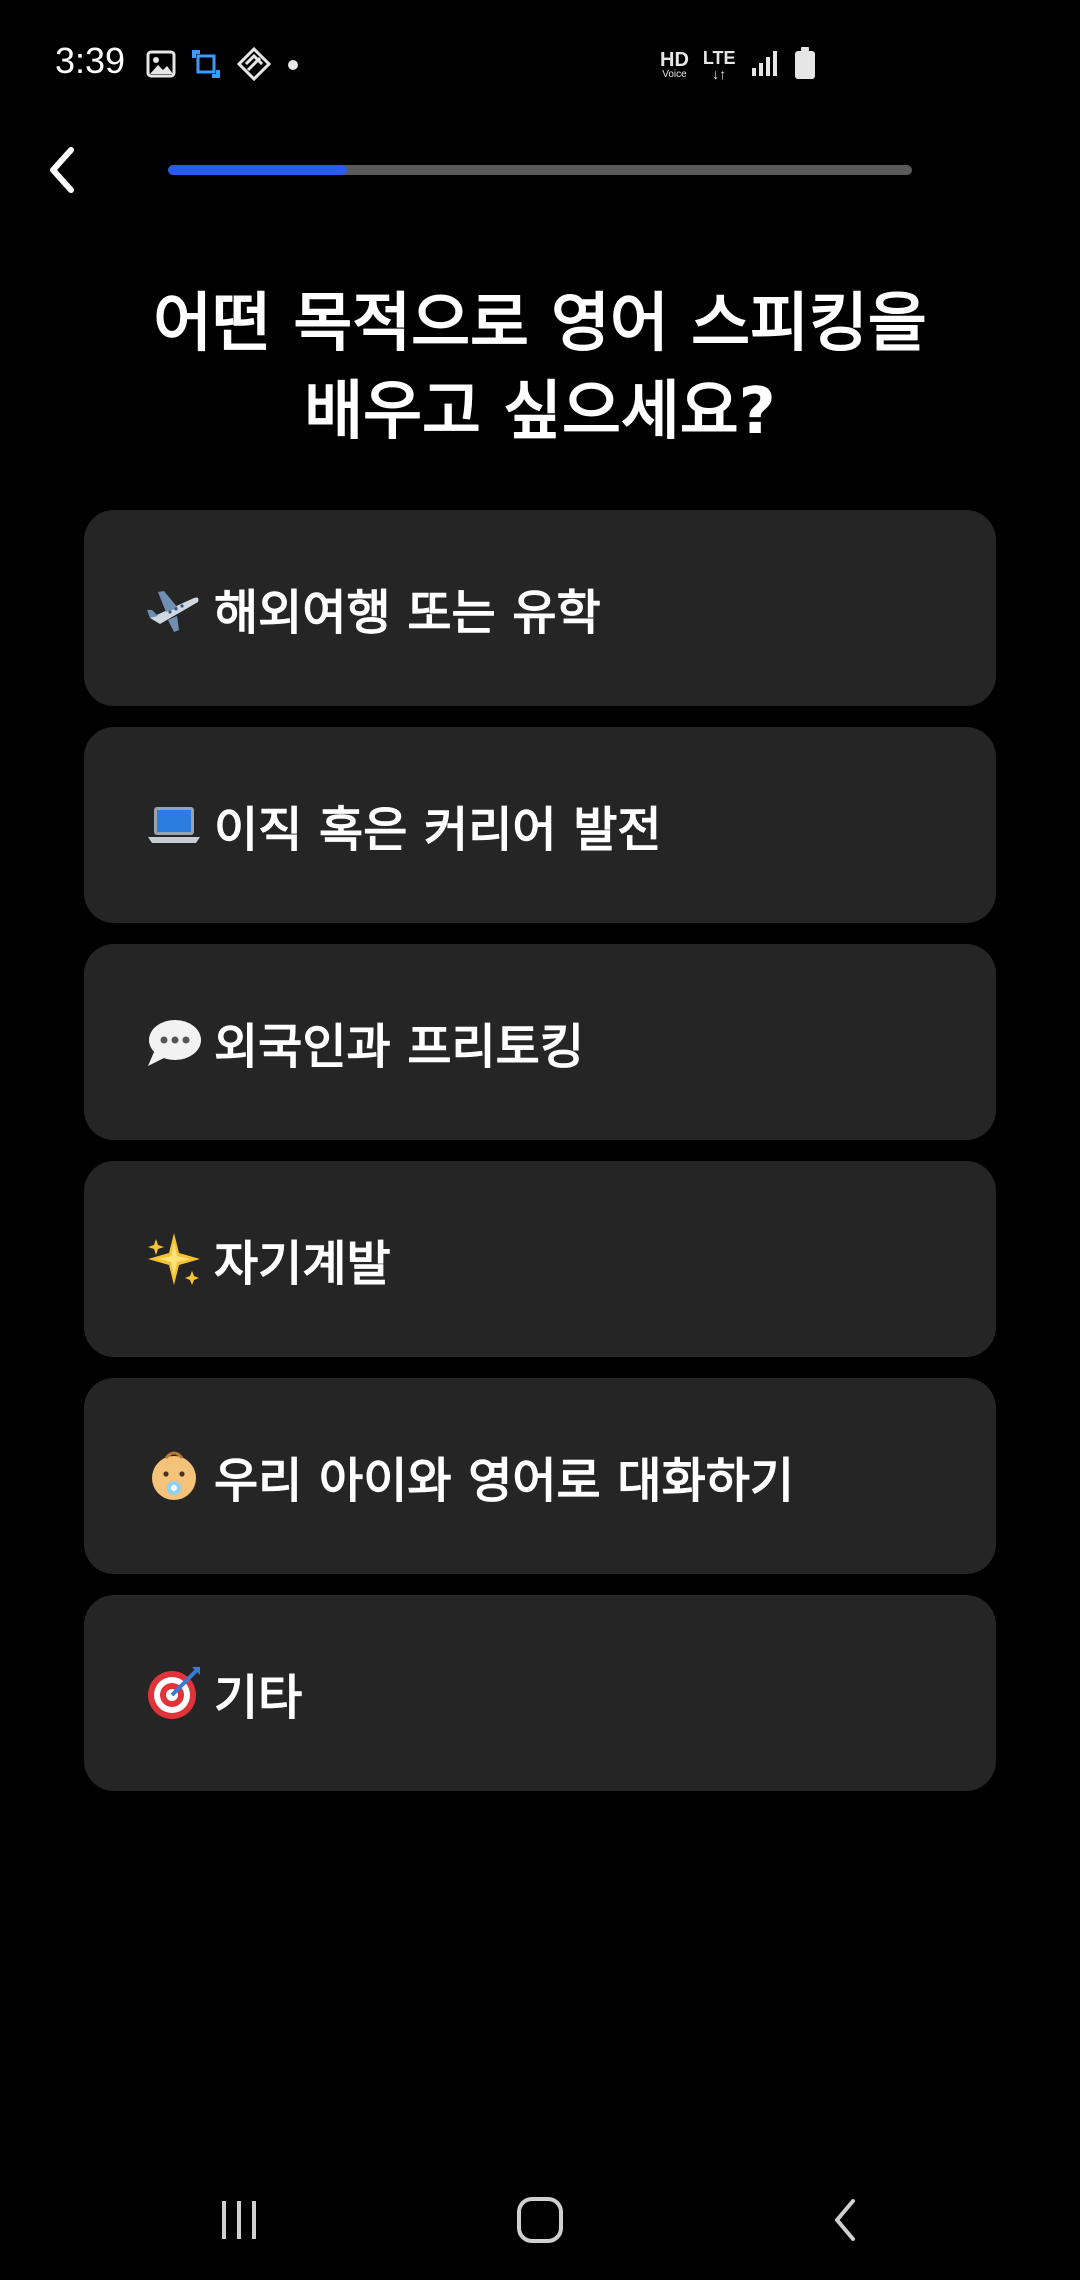 This screenshot has width=1080, height=2280. What do you see at coordinates (719, 58) in the screenshot?
I see `lte-top: LTE` at bounding box center [719, 58].